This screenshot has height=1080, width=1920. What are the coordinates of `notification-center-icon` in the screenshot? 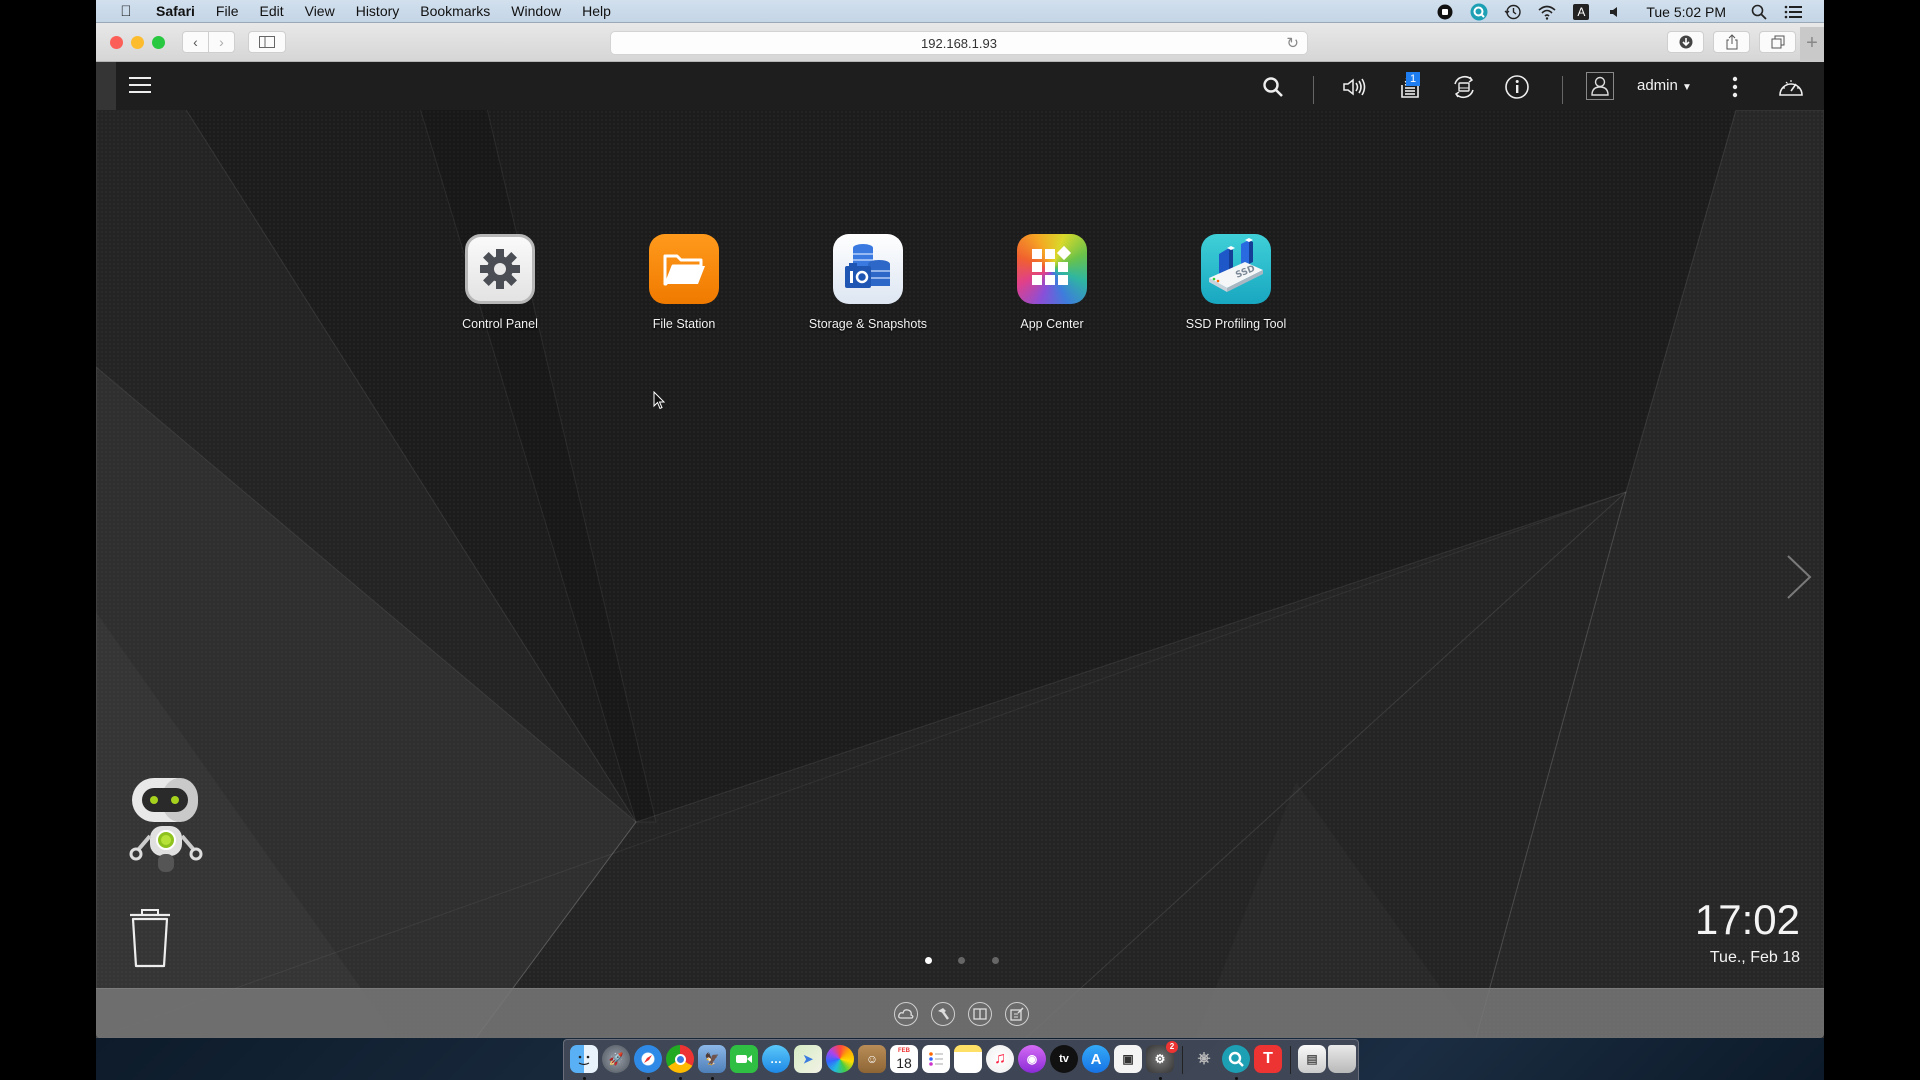 It's located at (1793, 12).